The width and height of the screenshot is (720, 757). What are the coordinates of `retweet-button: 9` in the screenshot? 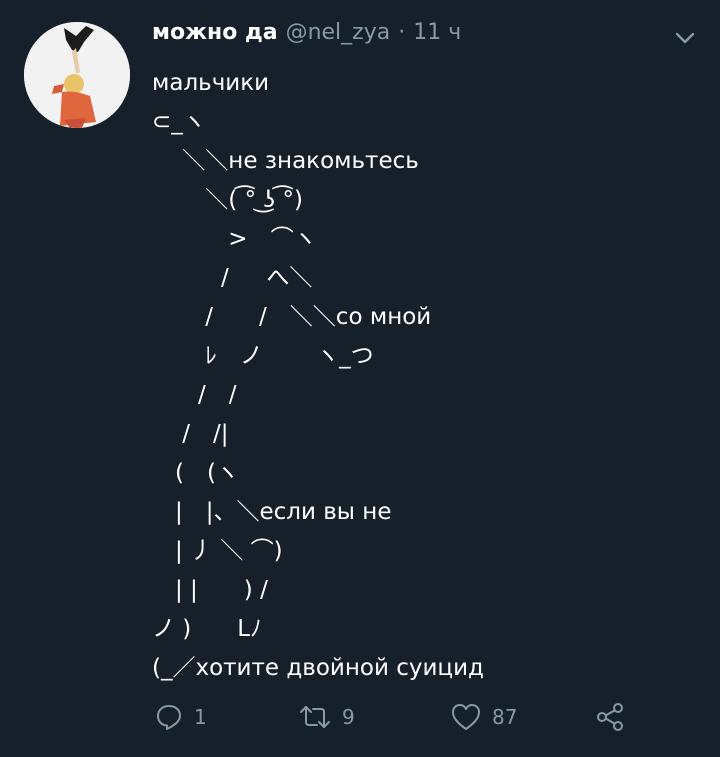 It's located at (326, 717).